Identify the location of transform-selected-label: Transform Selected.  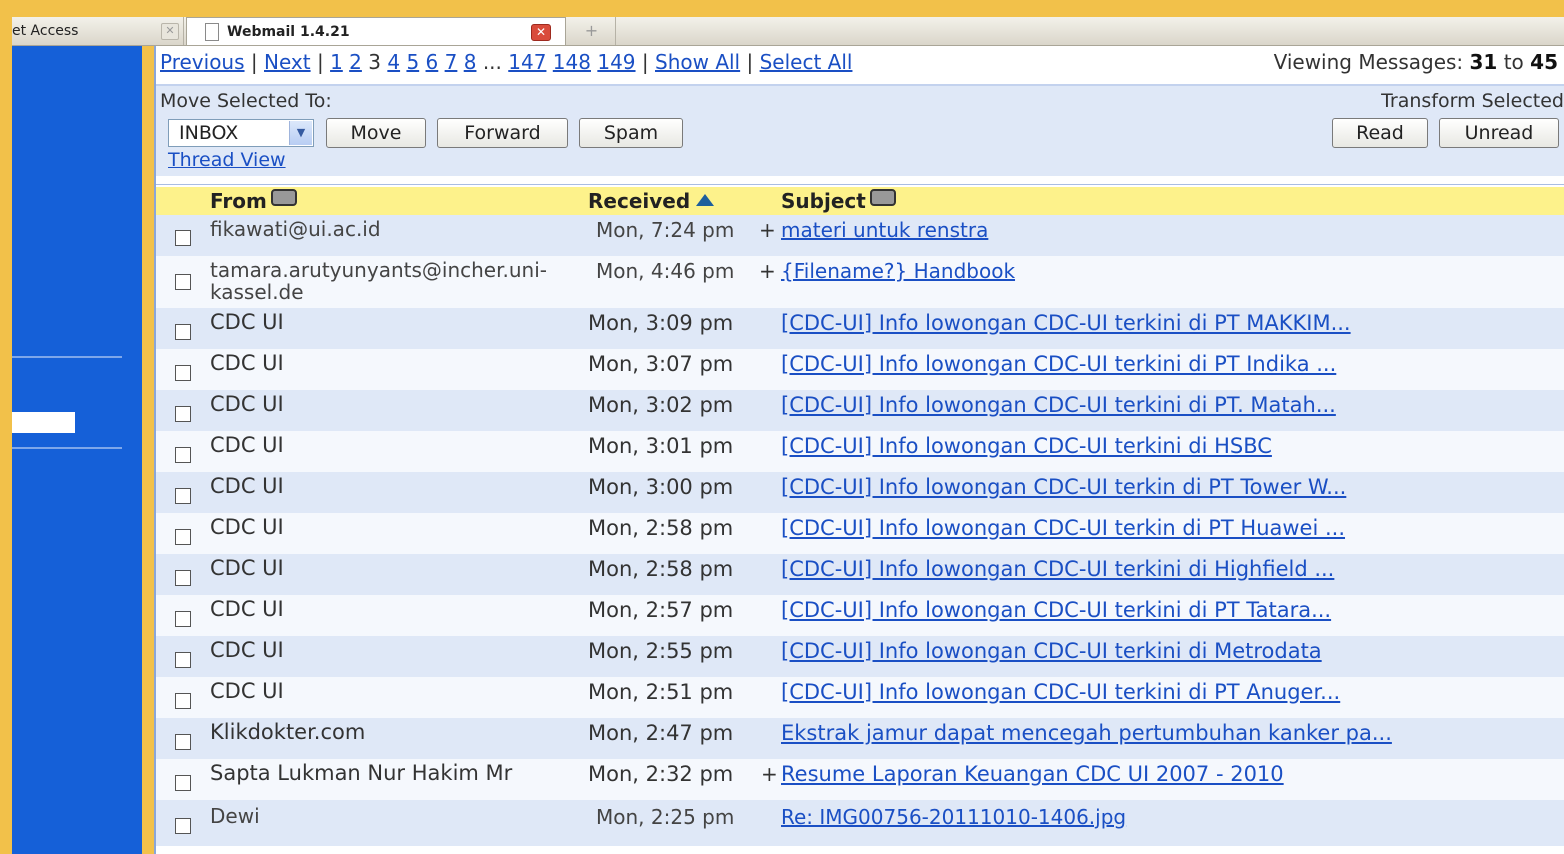
(1472, 101).